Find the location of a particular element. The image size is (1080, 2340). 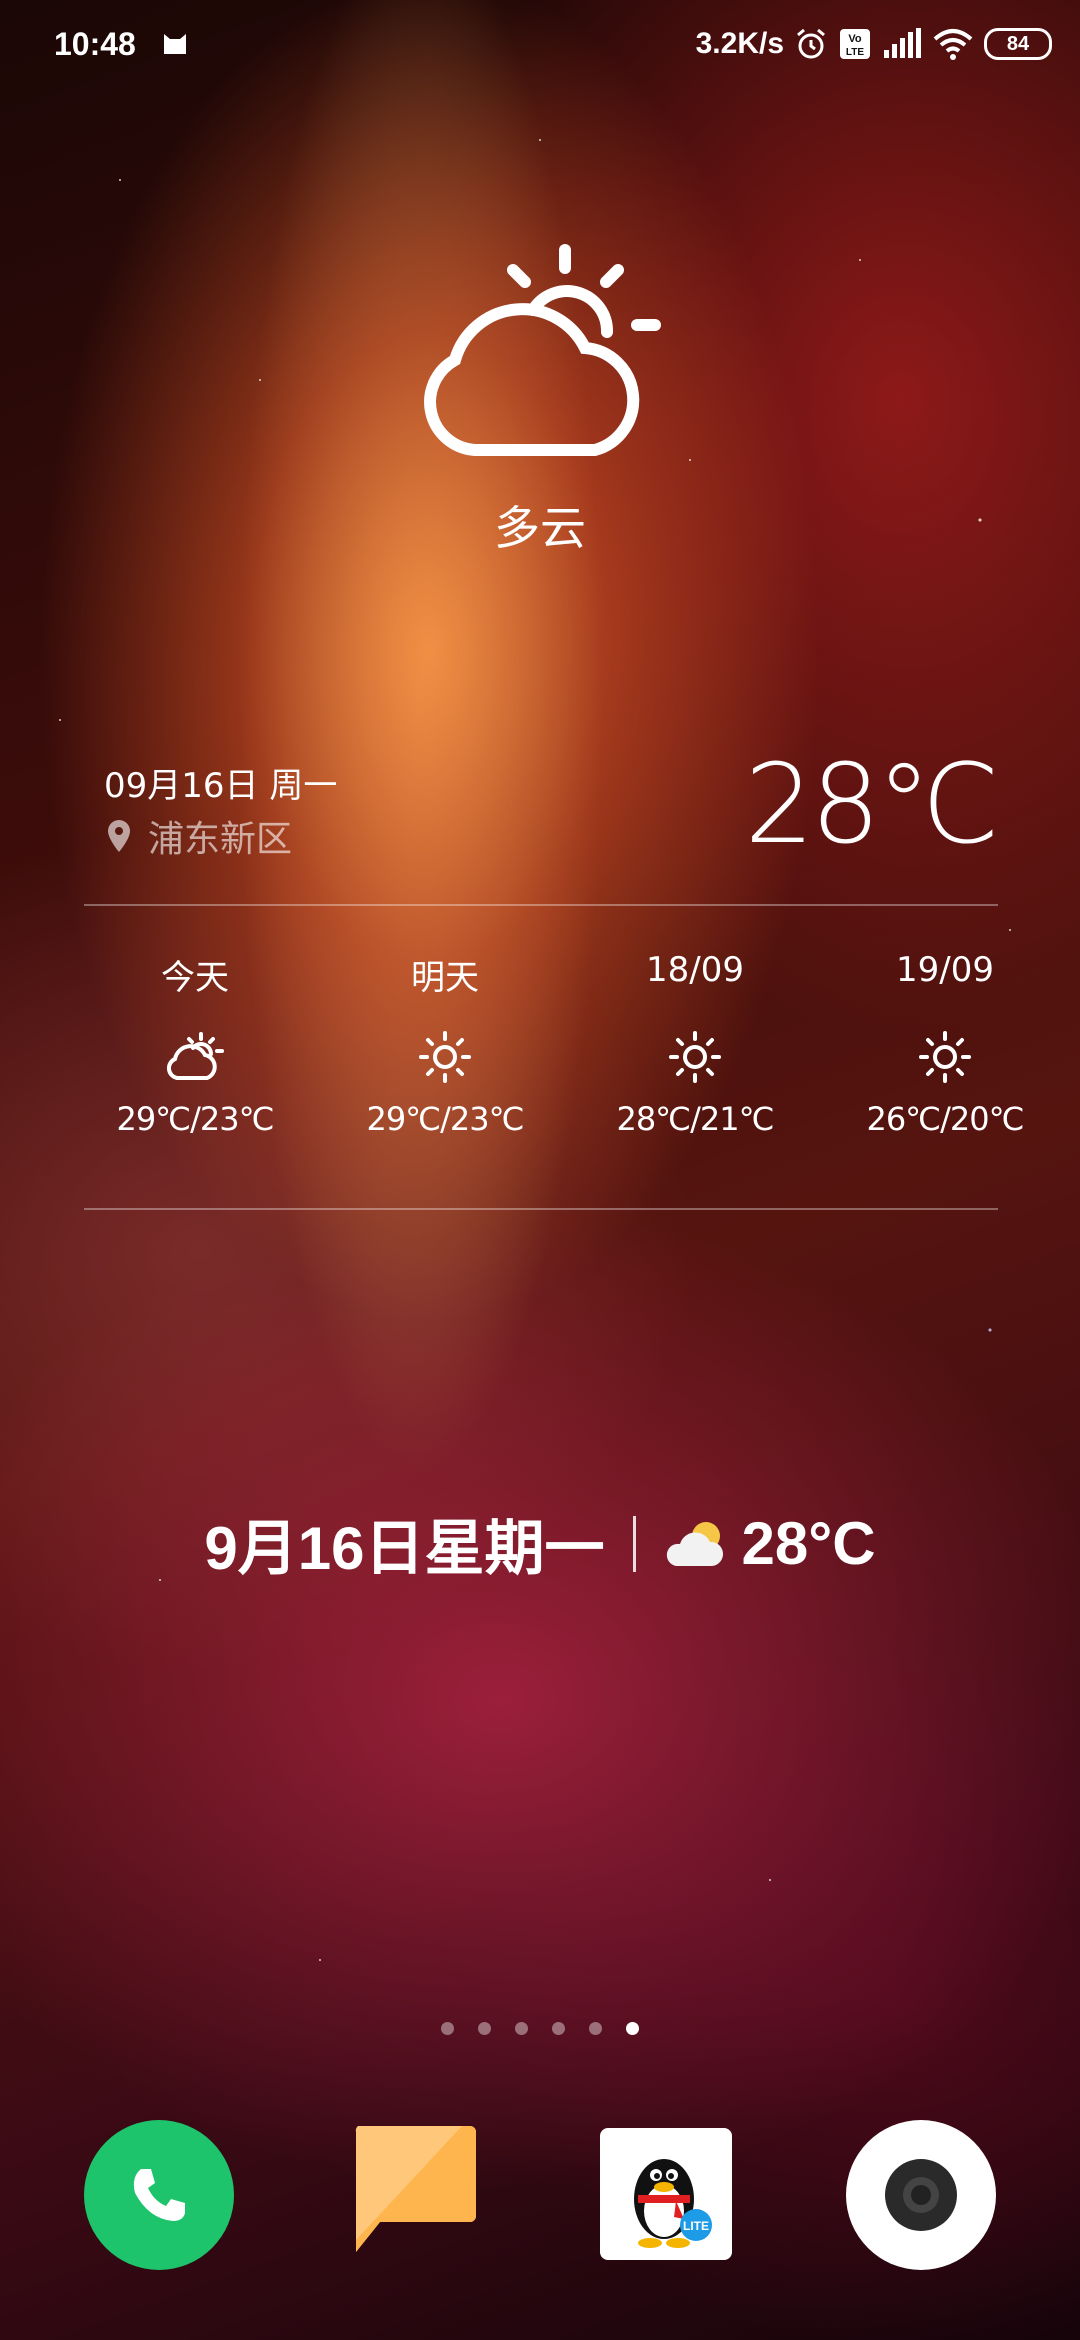

message-icon is located at coordinates (415, 2189).